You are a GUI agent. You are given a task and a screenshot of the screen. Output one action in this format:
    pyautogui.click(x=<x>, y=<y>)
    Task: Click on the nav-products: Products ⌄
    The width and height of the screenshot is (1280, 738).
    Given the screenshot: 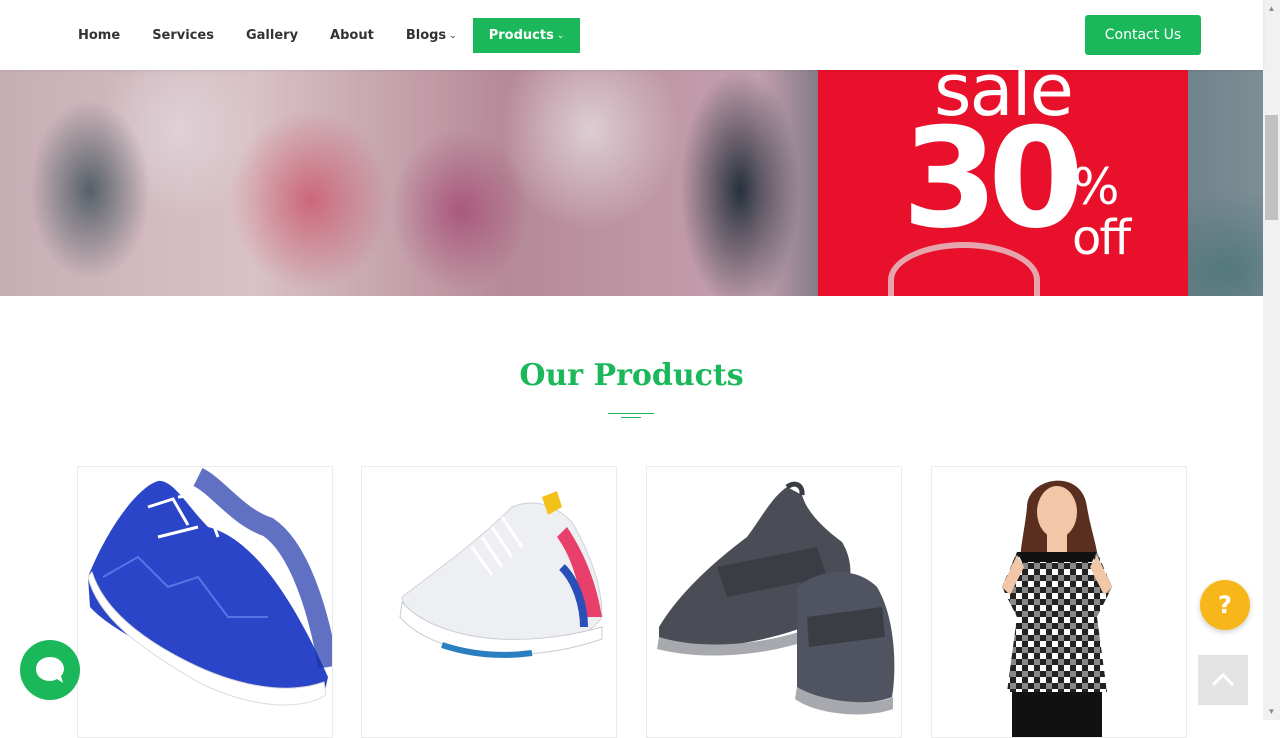 What is the action you would take?
    pyautogui.click(x=526, y=35)
    